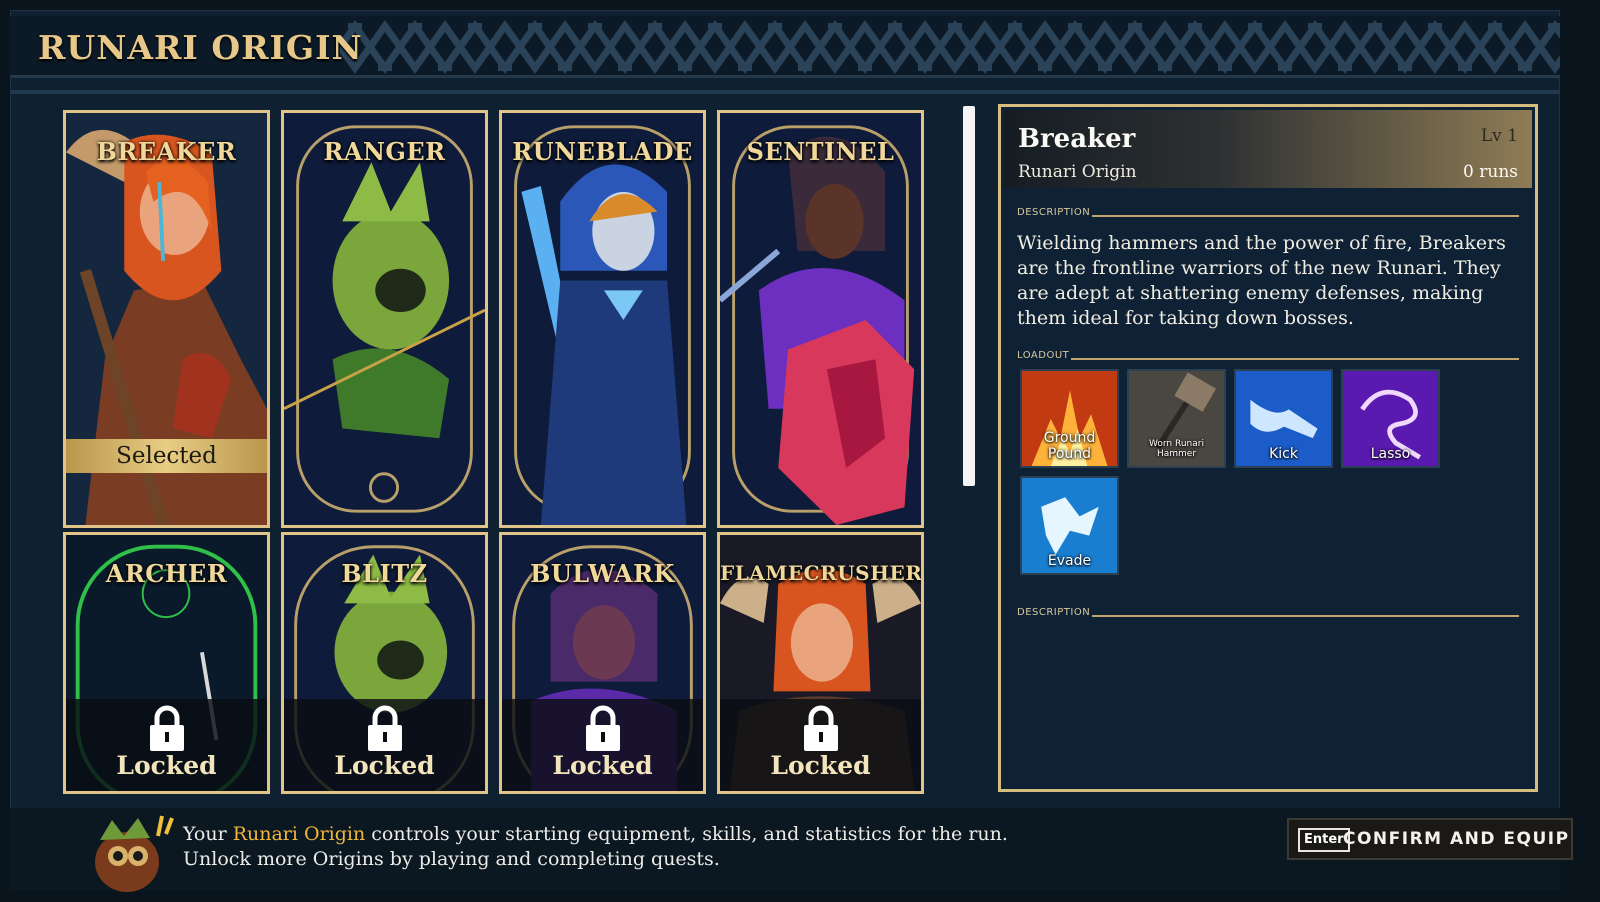 The width and height of the screenshot is (1600, 902). What do you see at coordinates (602, 663) in the screenshot?
I see `origin-card-bulwark: BULWARK Locked` at bounding box center [602, 663].